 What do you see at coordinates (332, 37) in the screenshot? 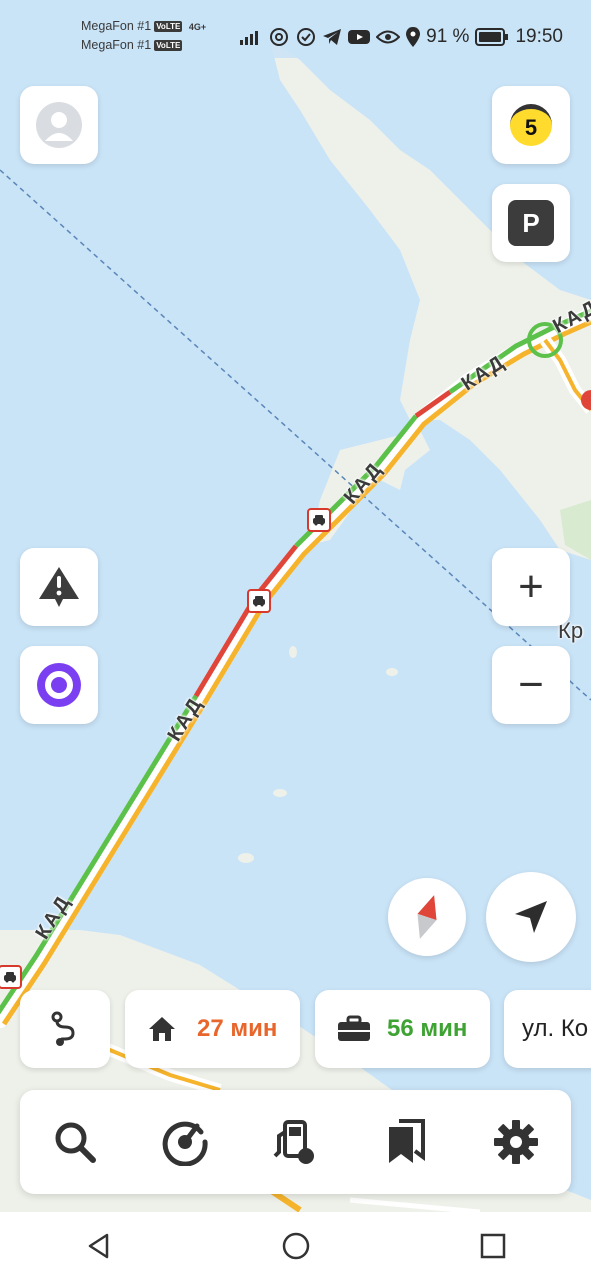
I see `telegram-icon` at bounding box center [332, 37].